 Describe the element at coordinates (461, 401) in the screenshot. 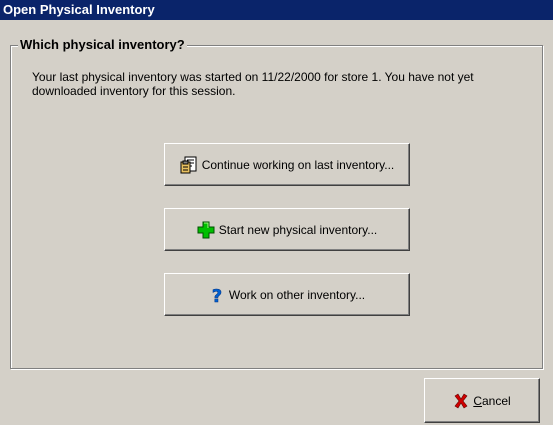

I see `red-x-icon` at that location.